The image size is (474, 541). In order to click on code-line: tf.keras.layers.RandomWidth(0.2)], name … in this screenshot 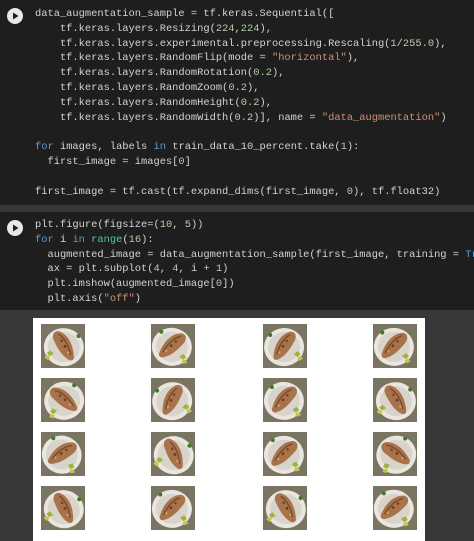, I will do `click(241, 118)`.